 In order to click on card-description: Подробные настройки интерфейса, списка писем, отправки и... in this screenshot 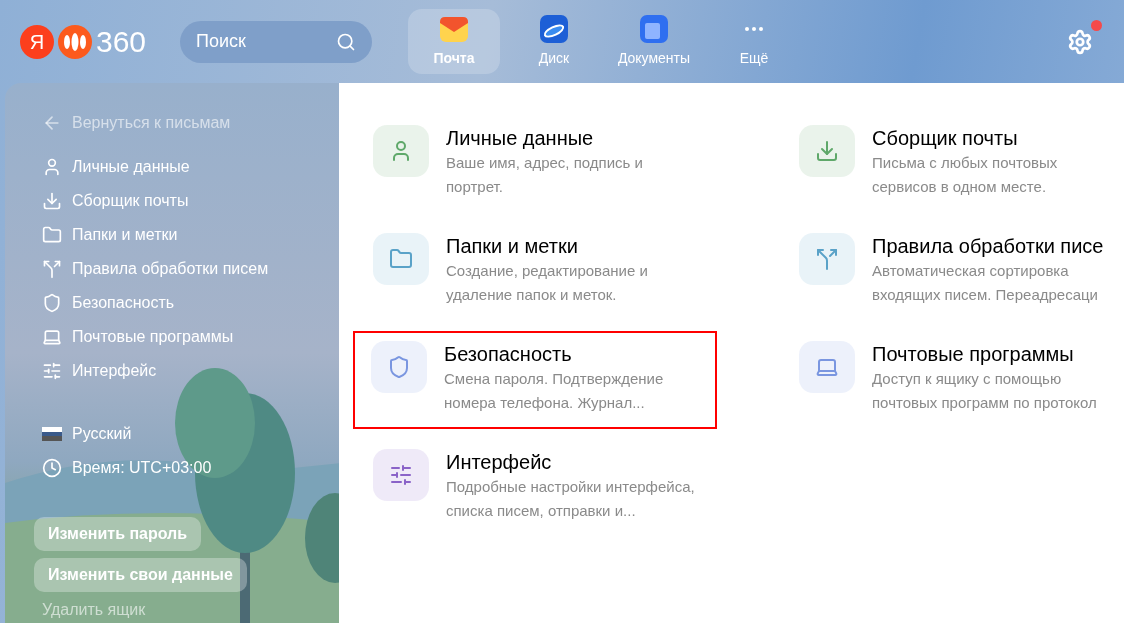, I will do `click(571, 499)`.